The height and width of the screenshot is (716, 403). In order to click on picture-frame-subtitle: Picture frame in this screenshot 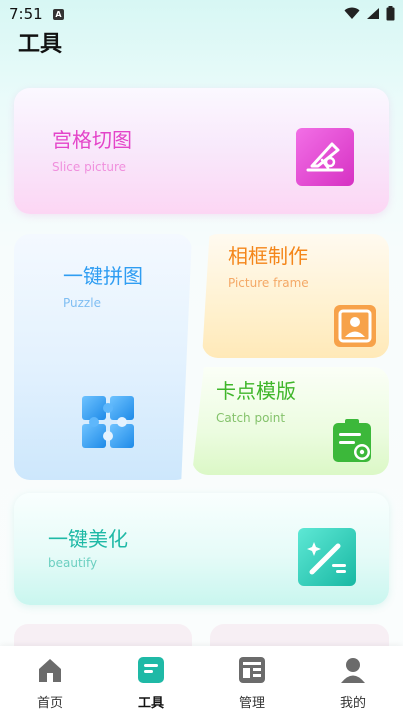, I will do `click(268, 283)`.